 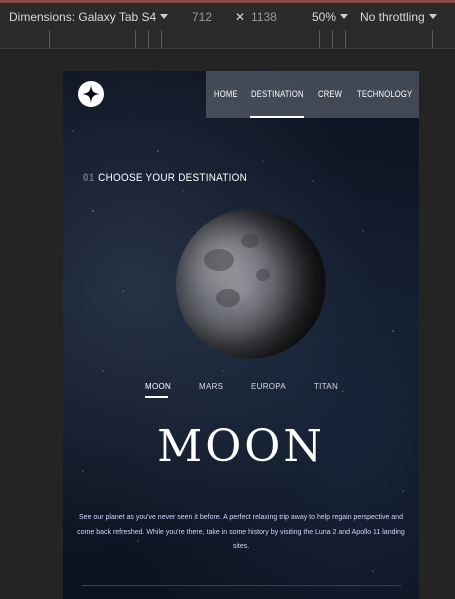 What do you see at coordinates (312, 94) in the screenshot?
I see `main-nav: HOME DESTINATION CREW TECHNOLOGY` at bounding box center [312, 94].